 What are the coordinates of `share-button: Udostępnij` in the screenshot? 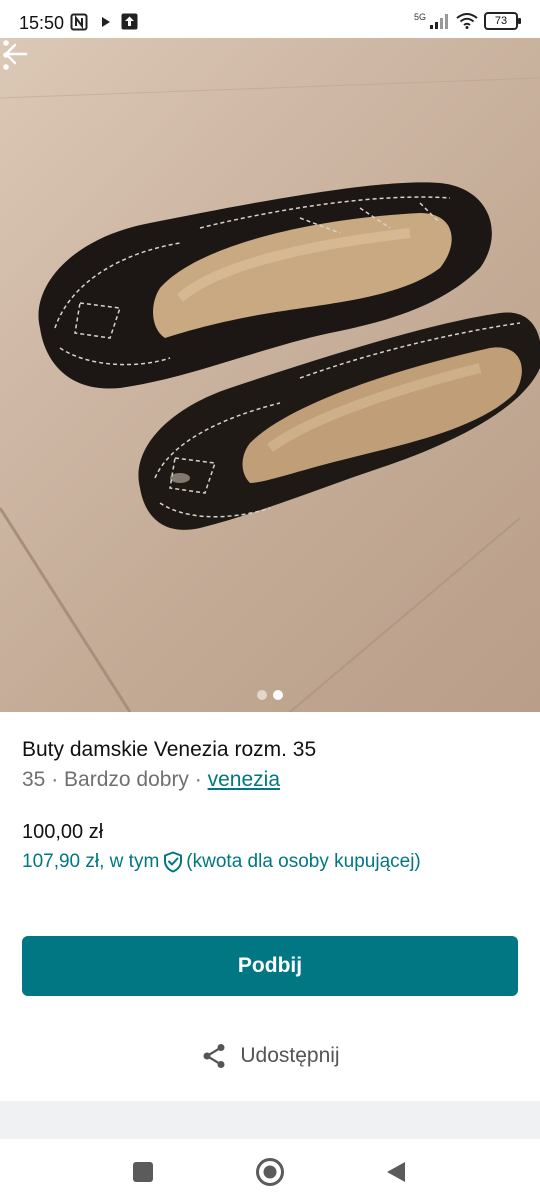 It's located at (270, 1056).